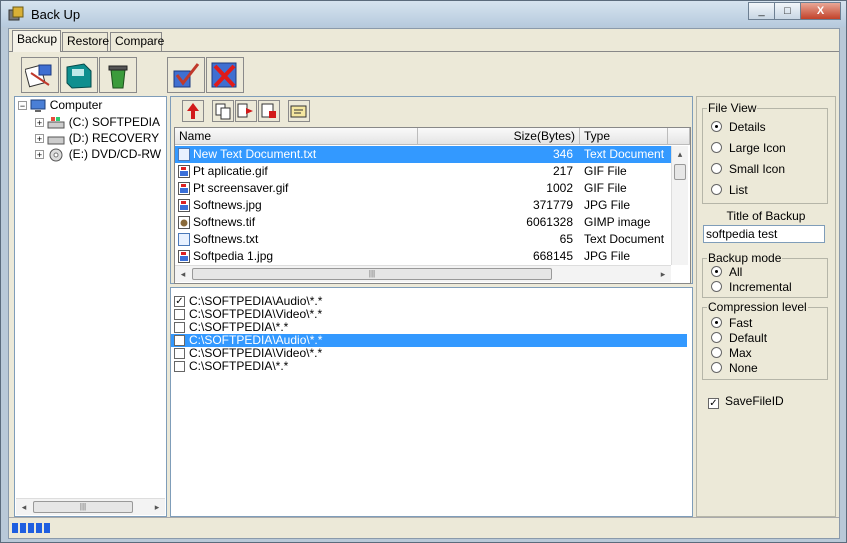 The width and height of the screenshot is (847, 543). What do you see at coordinates (746, 401) in the screenshot?
I see `save-file-id-row: ✓ SaveFileID` at bounding box center [746, 401].